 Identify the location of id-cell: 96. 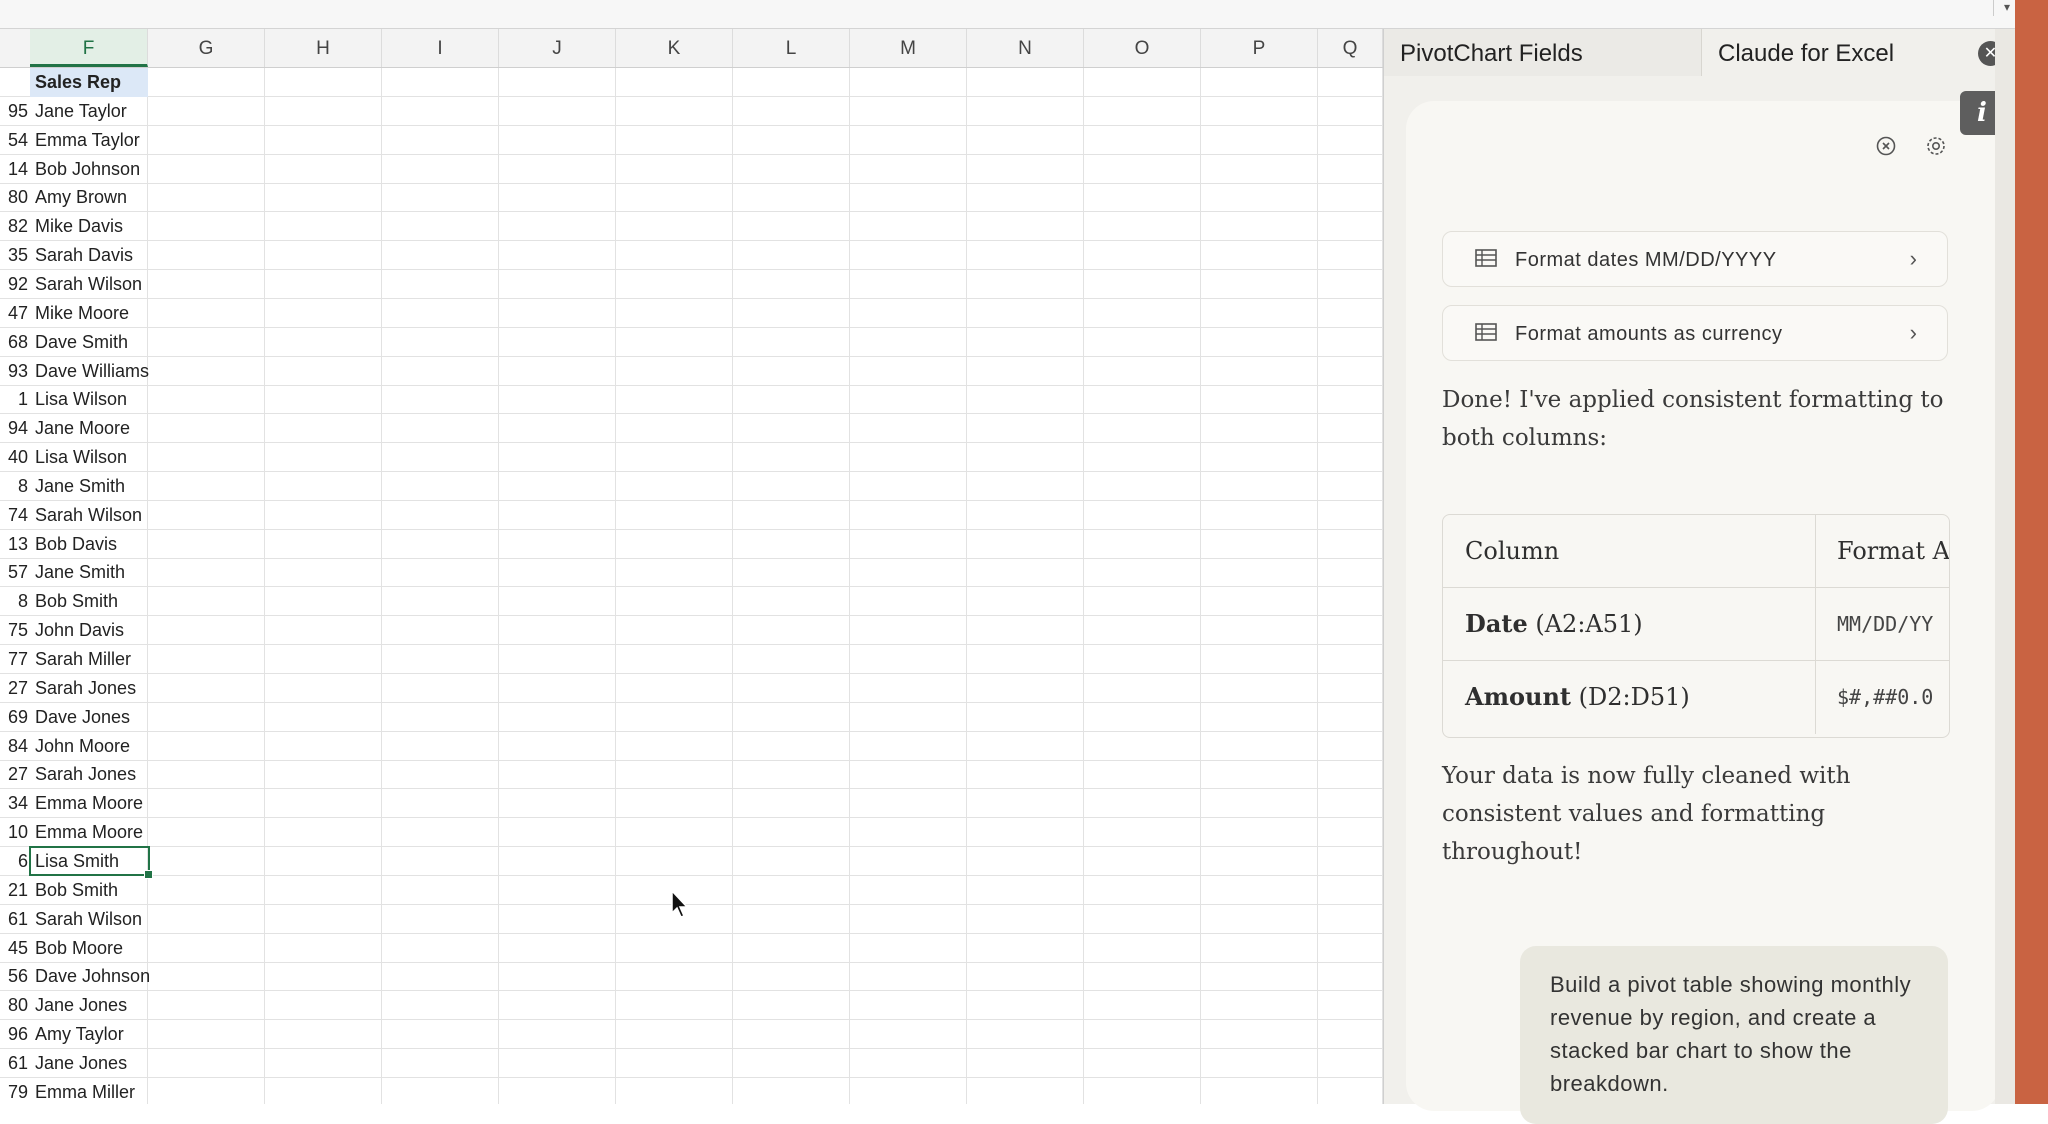
(14, 1034).